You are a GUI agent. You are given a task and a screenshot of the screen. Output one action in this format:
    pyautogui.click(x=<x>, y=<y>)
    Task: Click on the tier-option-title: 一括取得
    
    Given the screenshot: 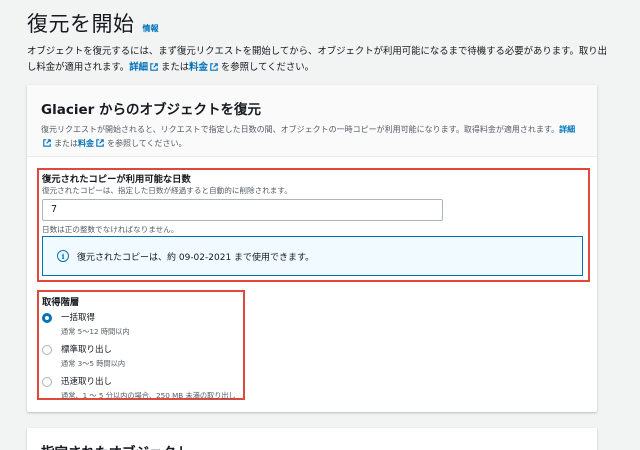 What is the action you would take?
    pyautogui.click(x=78, y=318)
    